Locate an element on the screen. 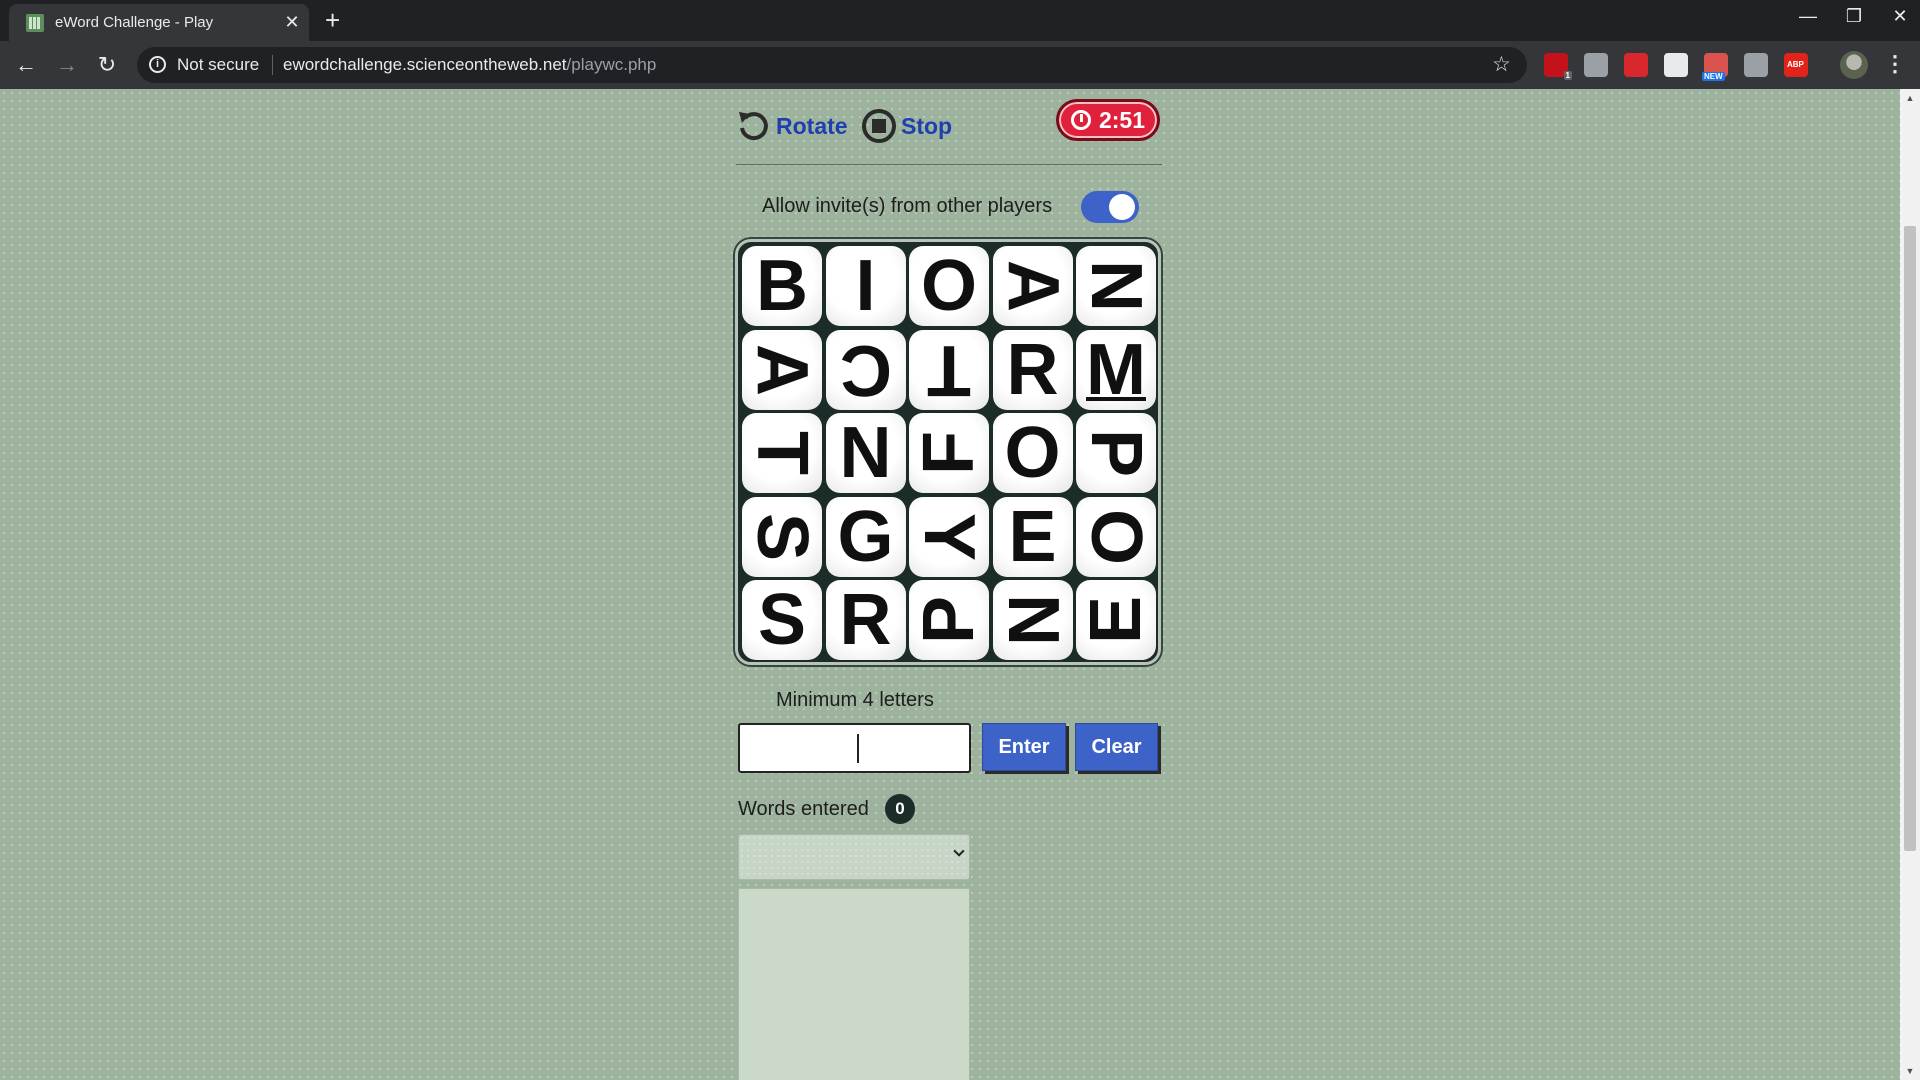 Image resolution: width=1920 pixels, height=1080 pixels. new-extension-icon: NEW is located at coordinates (1715, 67).